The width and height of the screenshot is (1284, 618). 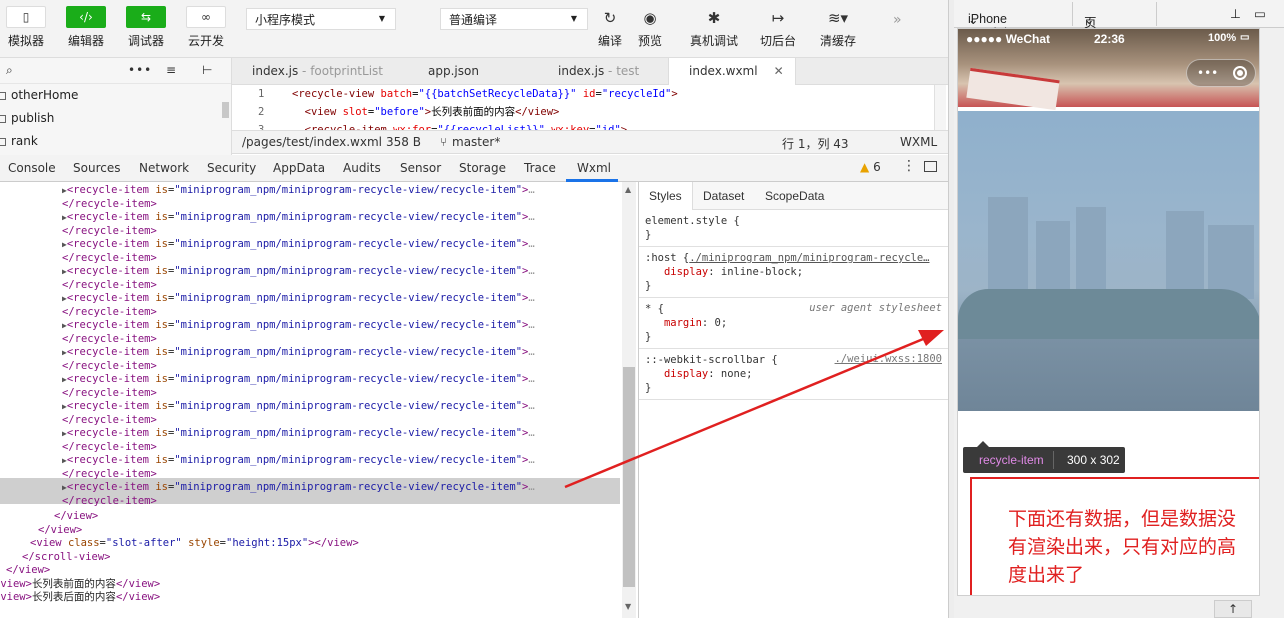 I want to click on tab-styles: Styles, so click(x=666, y=196).